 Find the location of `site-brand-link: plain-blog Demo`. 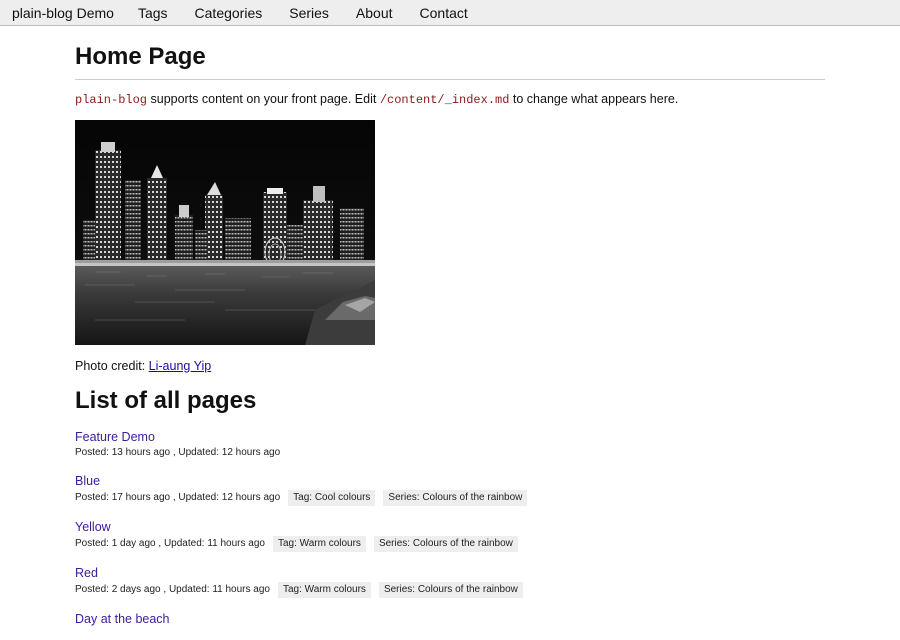

site-brand-link: plain-blog Demo is located at coordinates (63, 13).